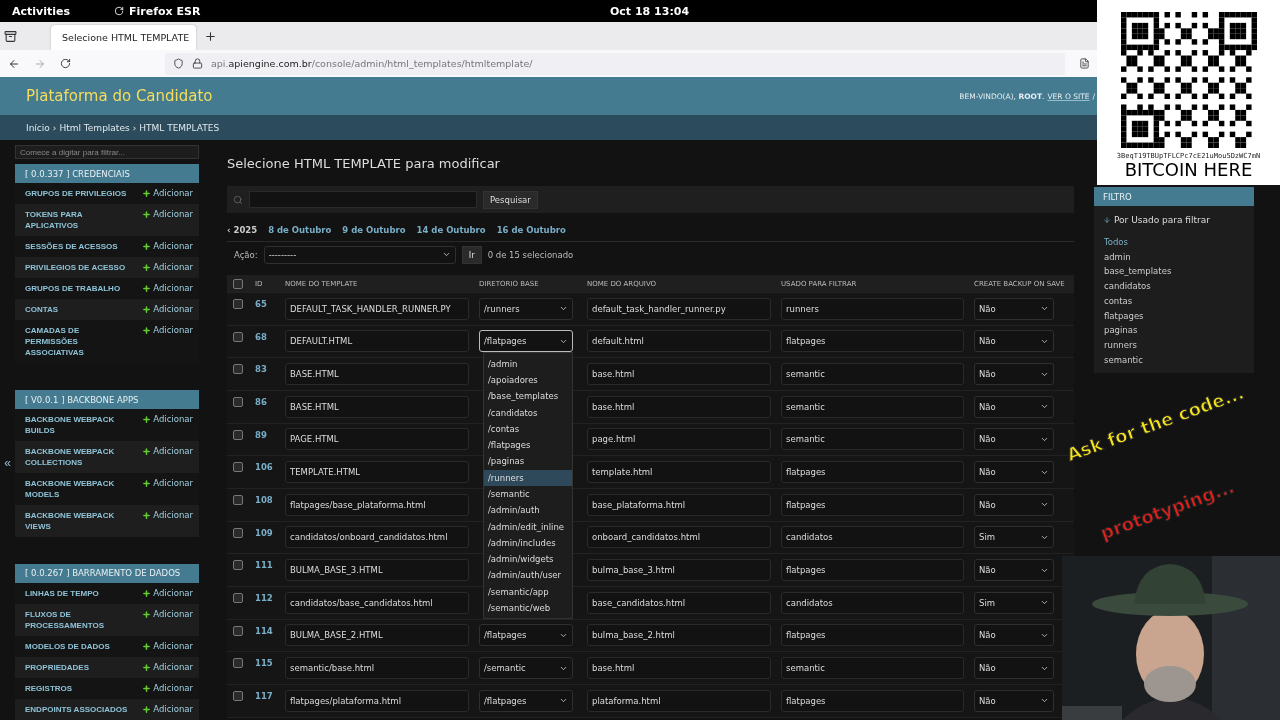  What do you see at coordinates (7, 463) in the screenshot?
I see `collapse-sidebar-button: «` at bounding box center [7, 463].